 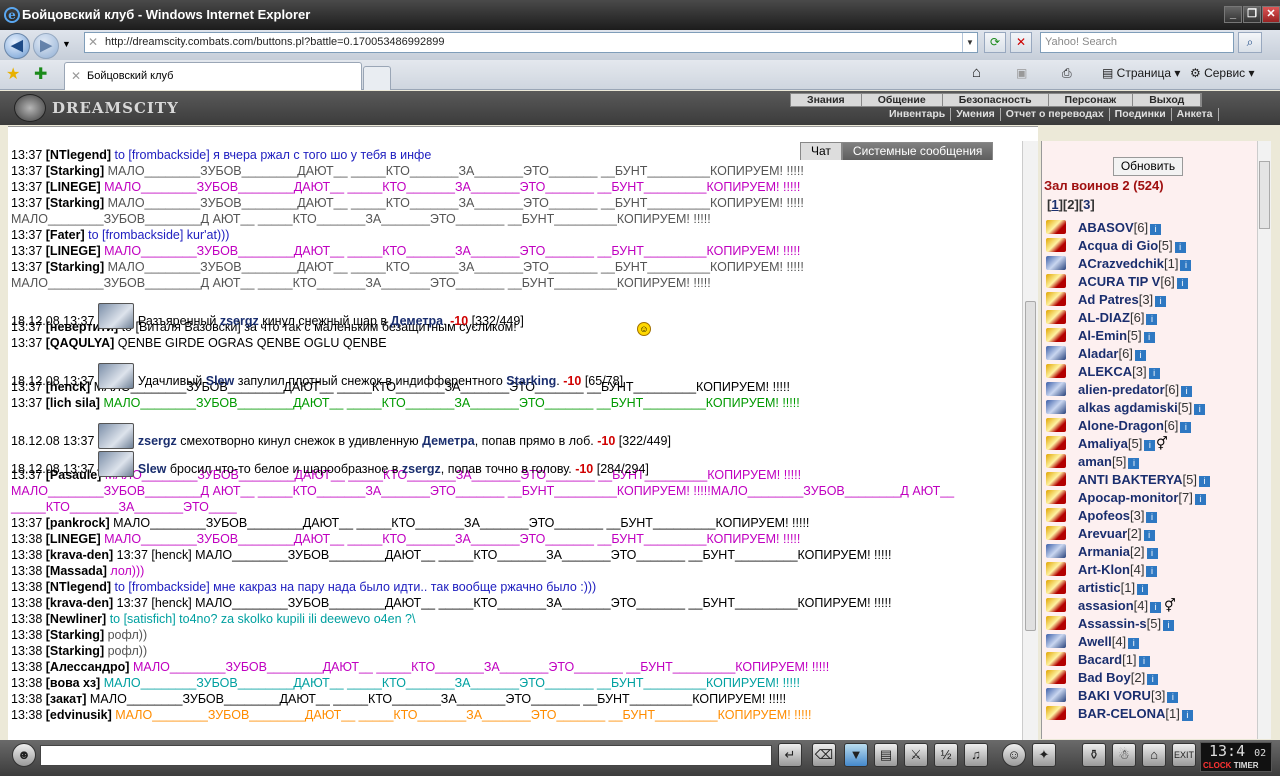 What do you see at coordinates (1148, 166) in the screenshot?
I see `refresh-button: Обновить` at bounding box center [1148, 166].